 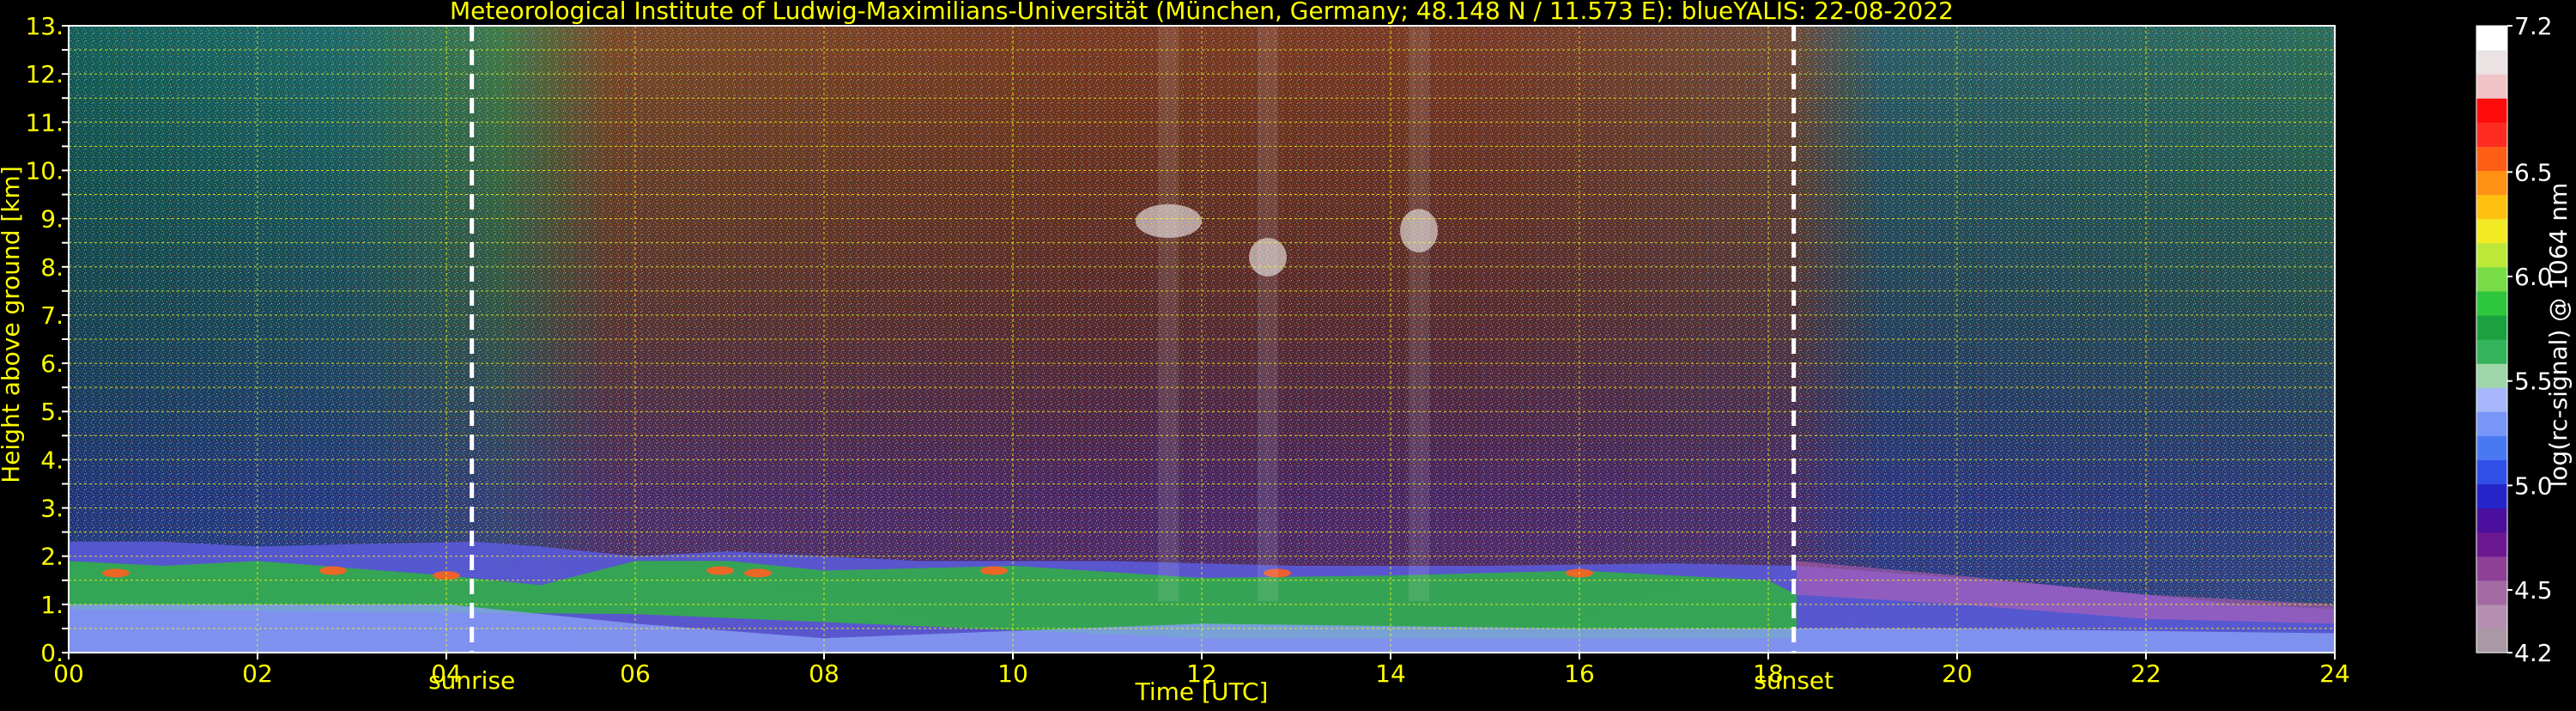 What do you see at coordinates (52, 460) in the screenshot?
I see `y-tick-label: 4.` at bounding box center [52, 460].